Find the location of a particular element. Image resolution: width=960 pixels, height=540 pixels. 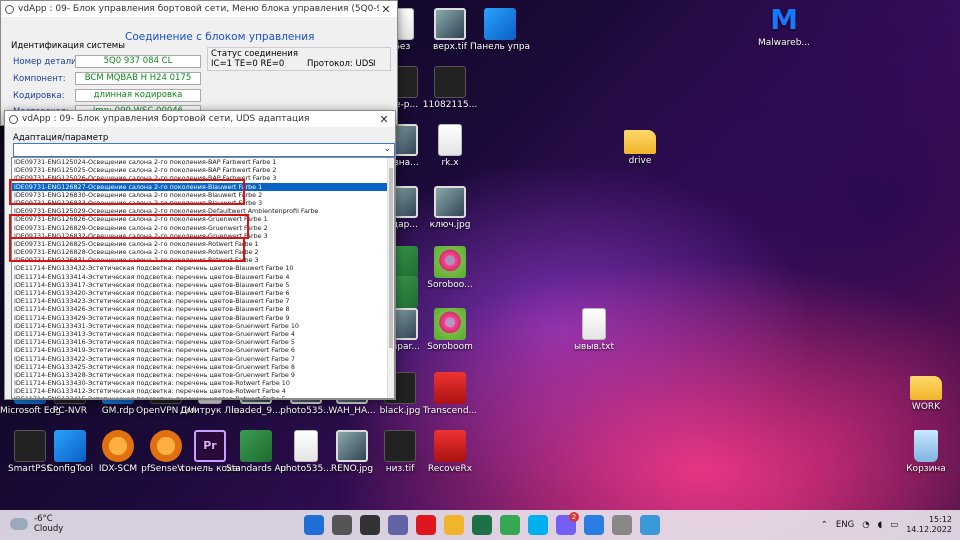

taskbar-excel-icon is located at coordinates (482, 525).